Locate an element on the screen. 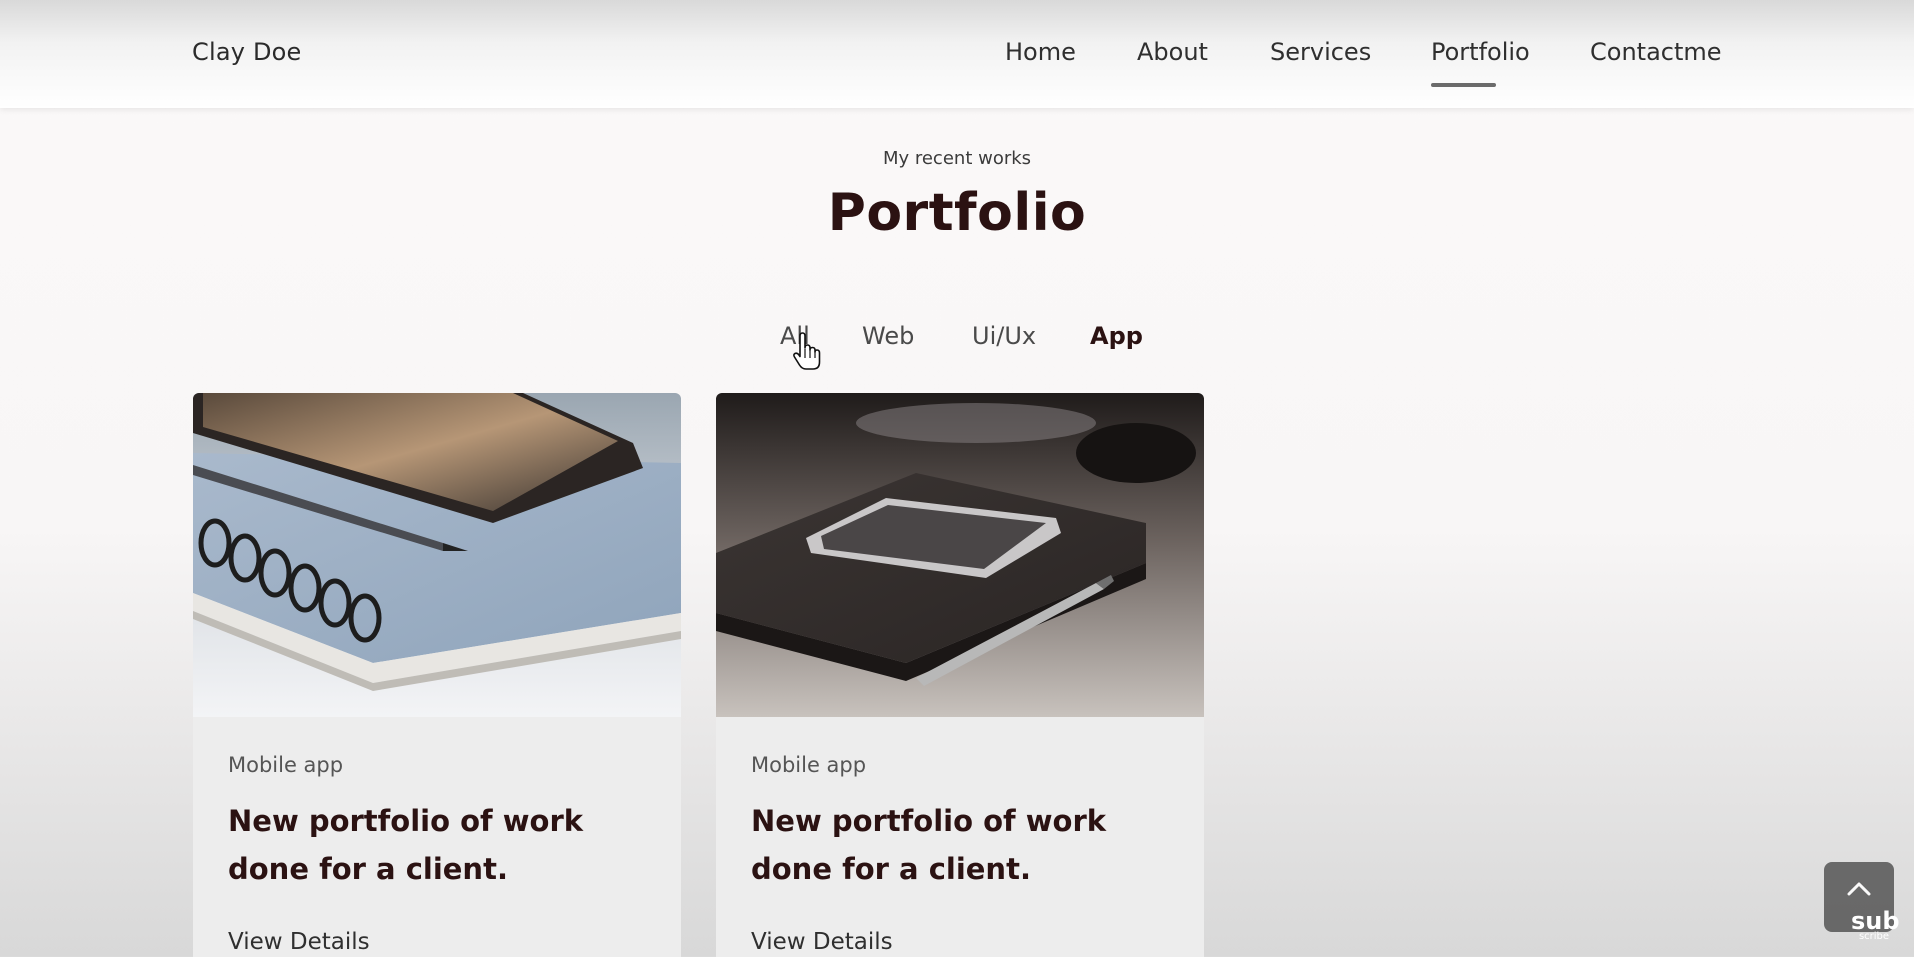 Image resolution: width=1914 pixels, height=957 pixels. filter-app: App is located at coordinates (1116, 336).